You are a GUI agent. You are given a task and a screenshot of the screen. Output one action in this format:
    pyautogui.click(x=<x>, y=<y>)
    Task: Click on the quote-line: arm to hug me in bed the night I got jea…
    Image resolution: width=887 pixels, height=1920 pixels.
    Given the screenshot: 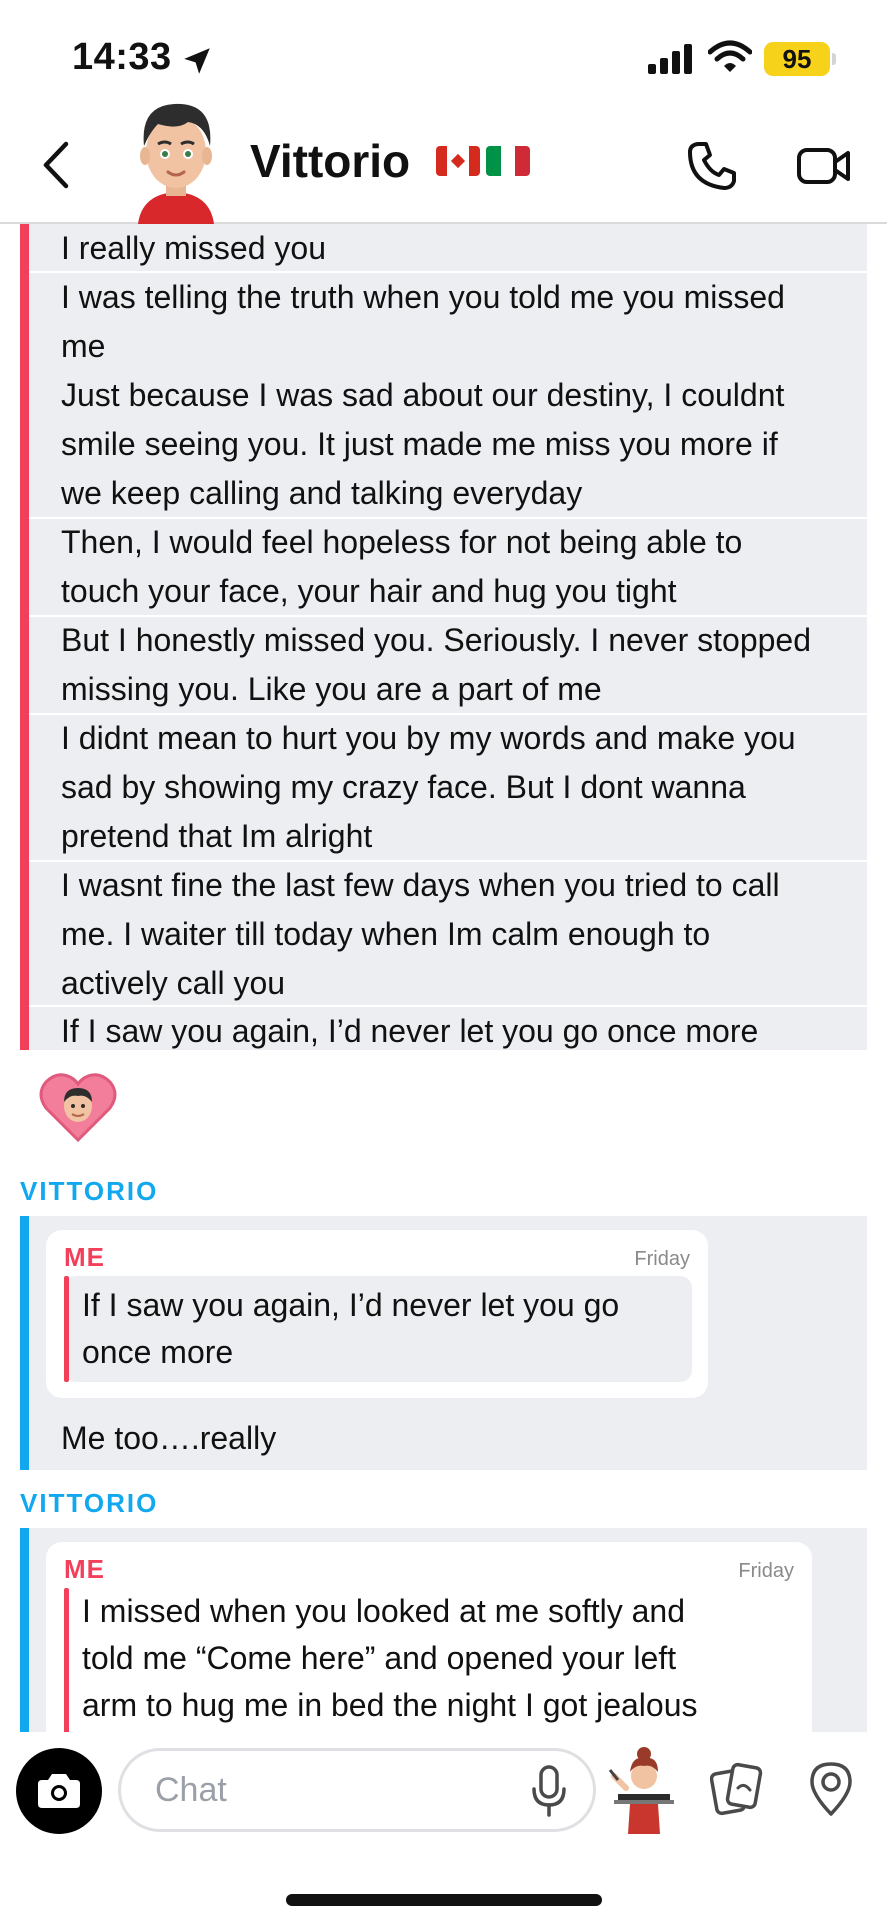 What is the action you would take?
    pyautogui.click(x=390, y=1705)
    